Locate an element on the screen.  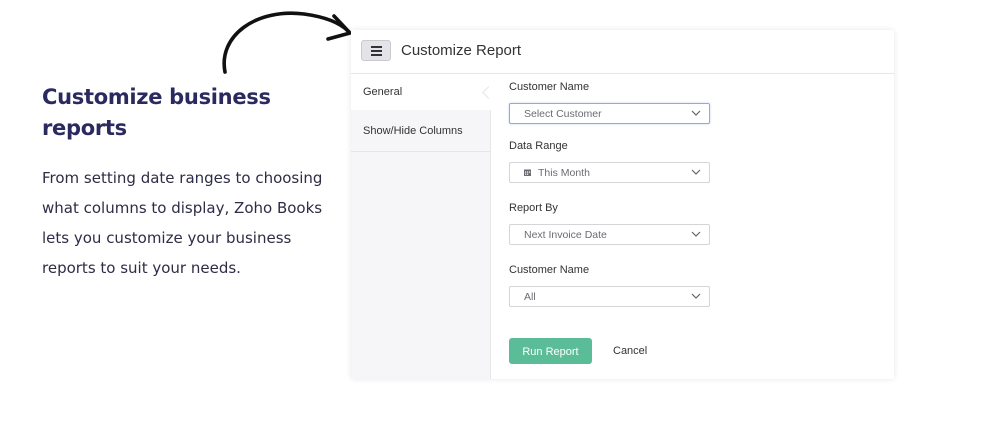
tab-show-hide-columns-label: Show/Hide Columns is located at coordinates (413, 131).